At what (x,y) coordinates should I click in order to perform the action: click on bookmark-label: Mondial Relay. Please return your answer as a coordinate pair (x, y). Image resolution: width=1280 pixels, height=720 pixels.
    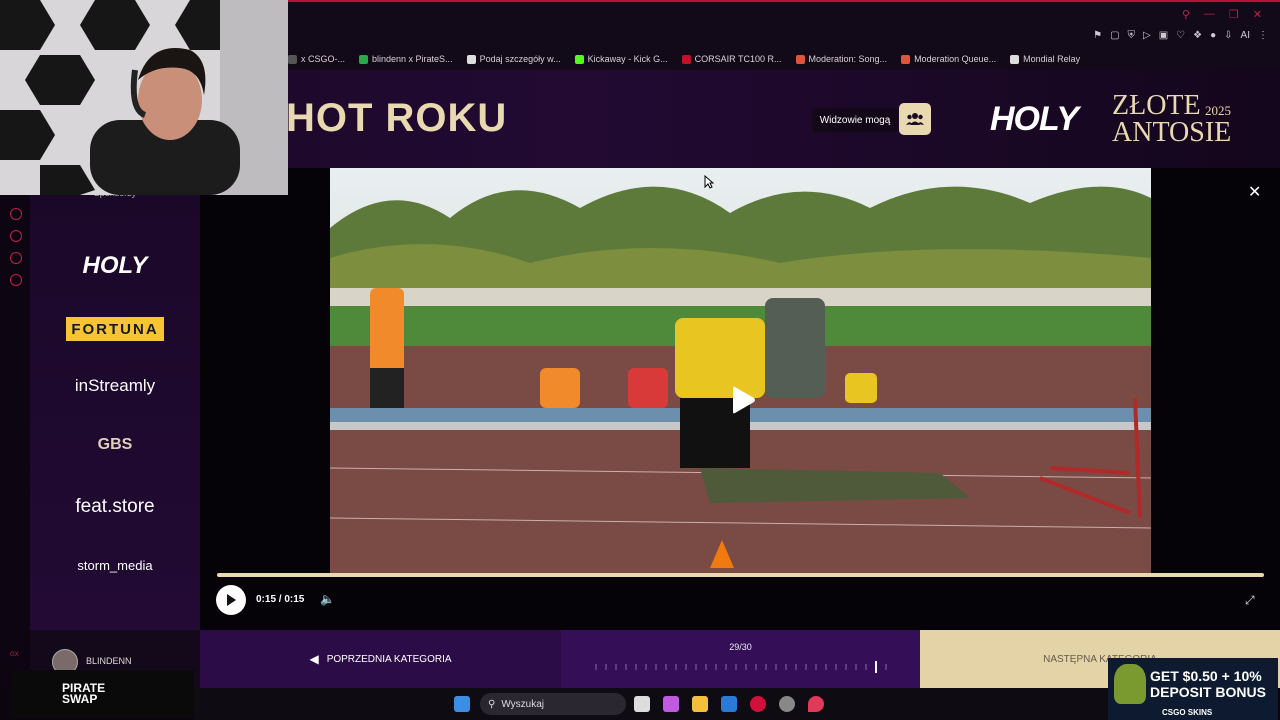
    Looking at the image, I should click on (1052, 59).